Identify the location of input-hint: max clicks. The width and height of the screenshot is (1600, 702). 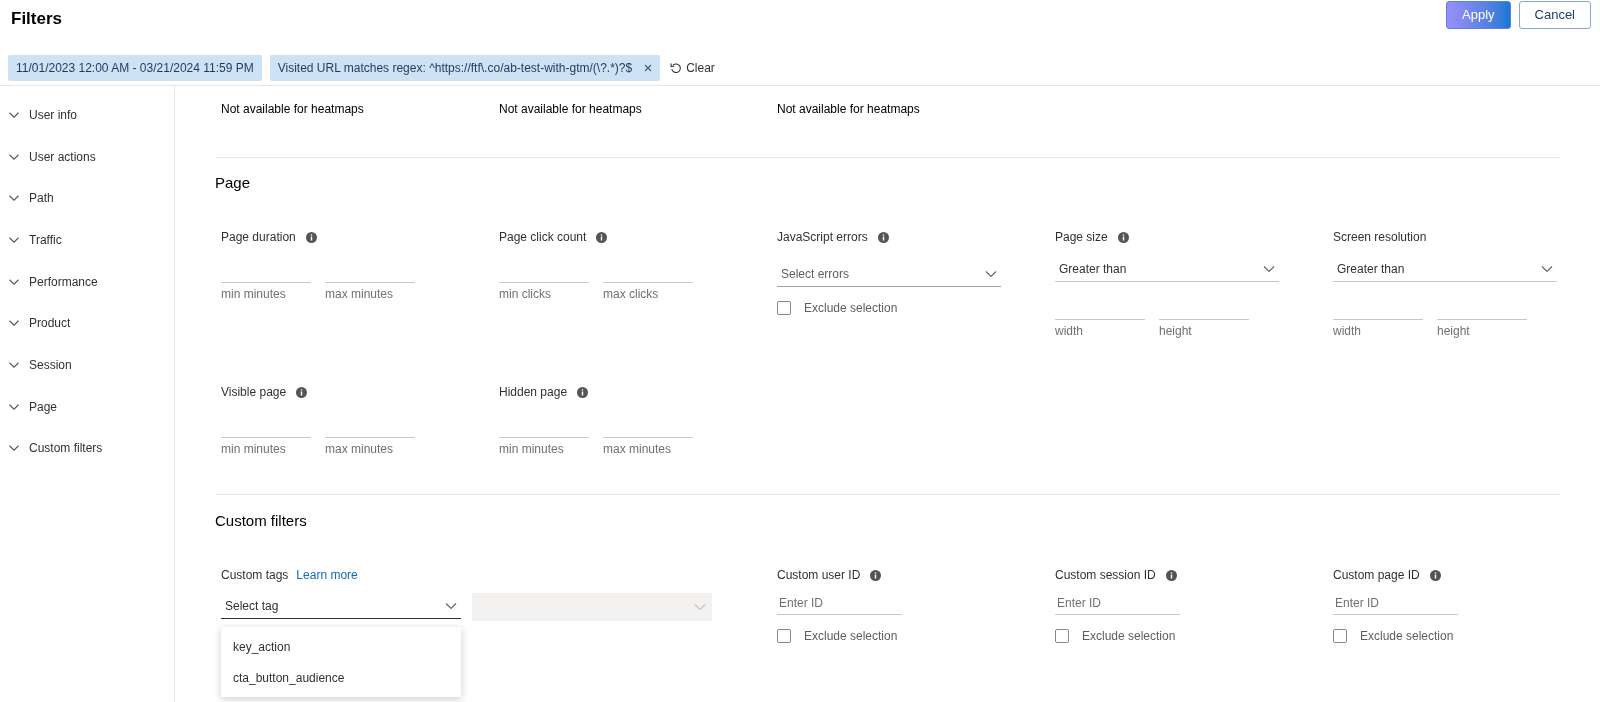
(631, 294).